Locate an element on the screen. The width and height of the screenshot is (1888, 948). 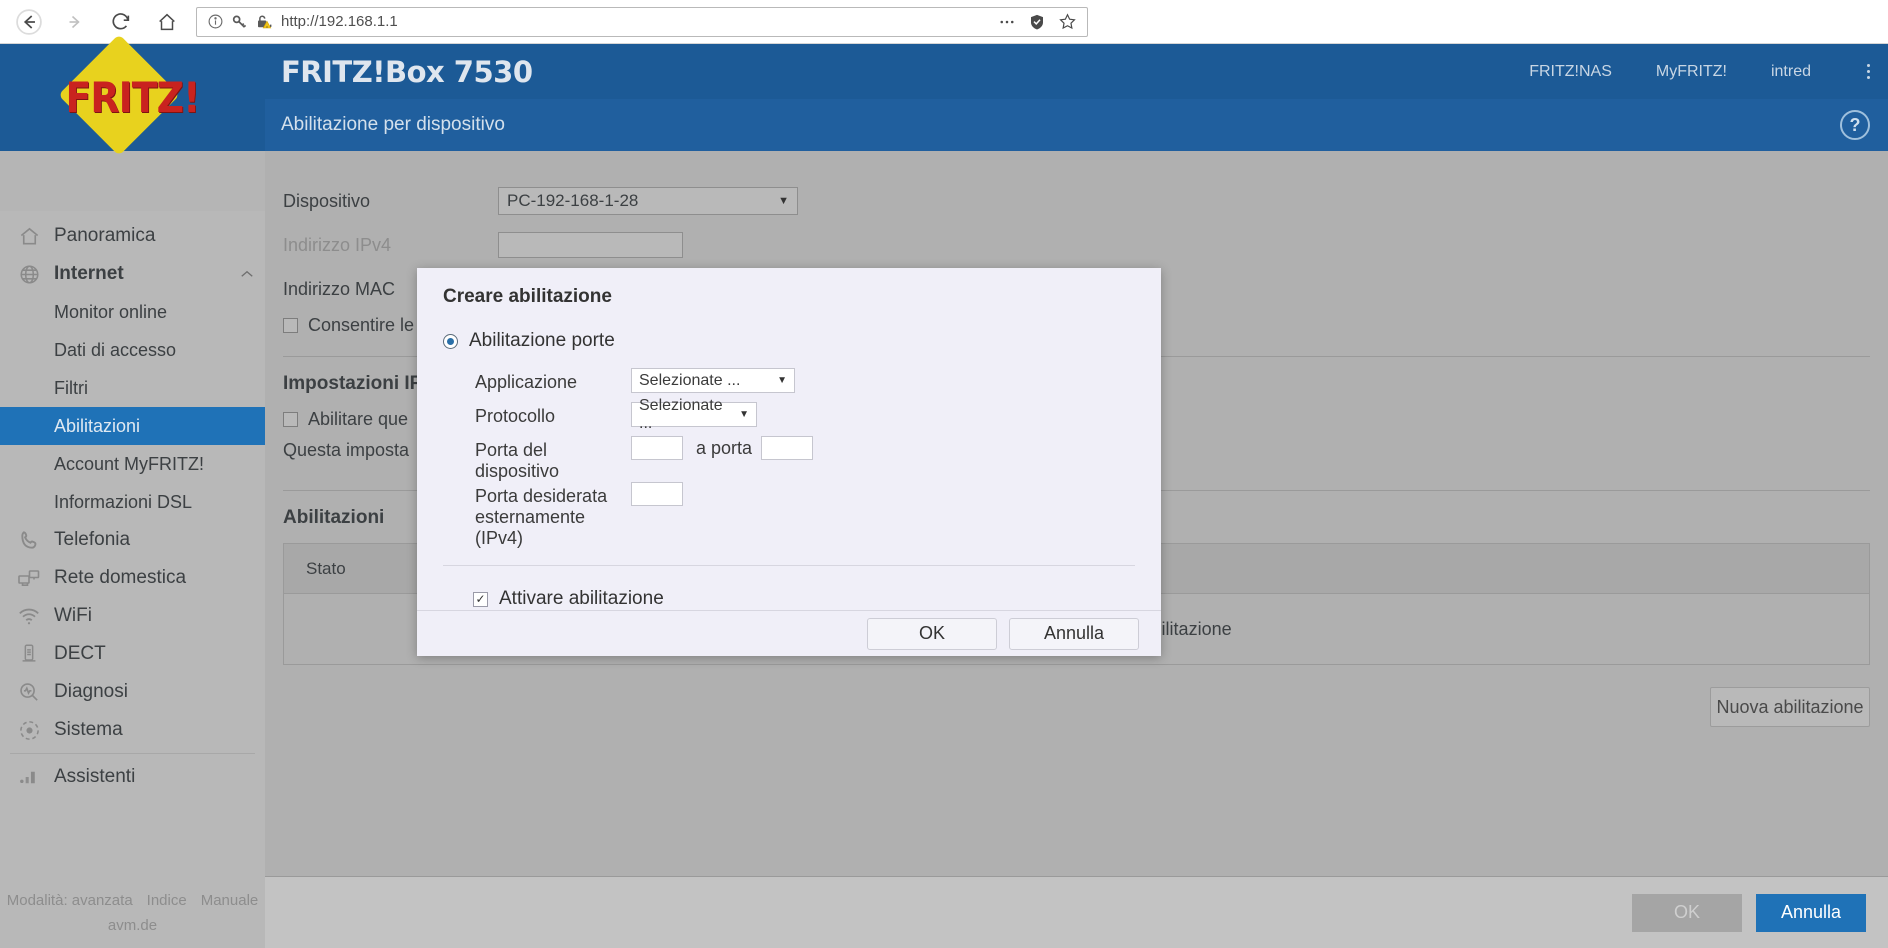
applicazione-select: Selezionate ... ▼ is located at coordinates (713, 380).